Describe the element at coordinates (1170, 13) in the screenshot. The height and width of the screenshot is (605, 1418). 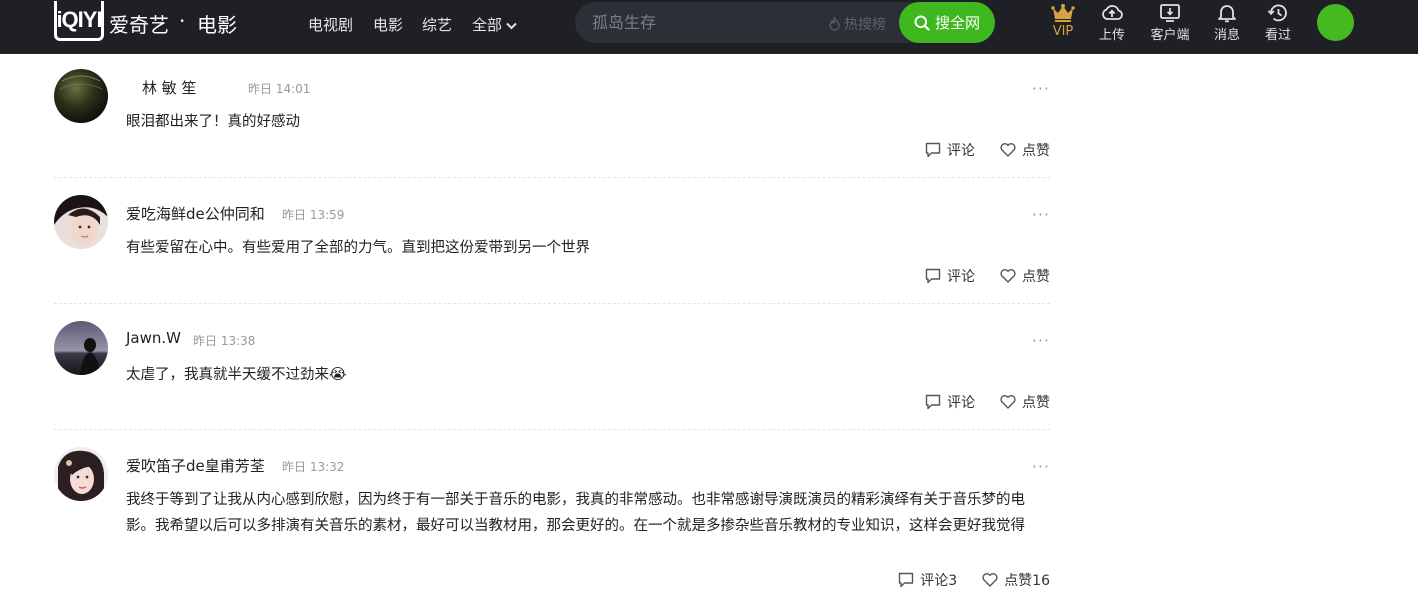
I see `client-download-icon` at that location.